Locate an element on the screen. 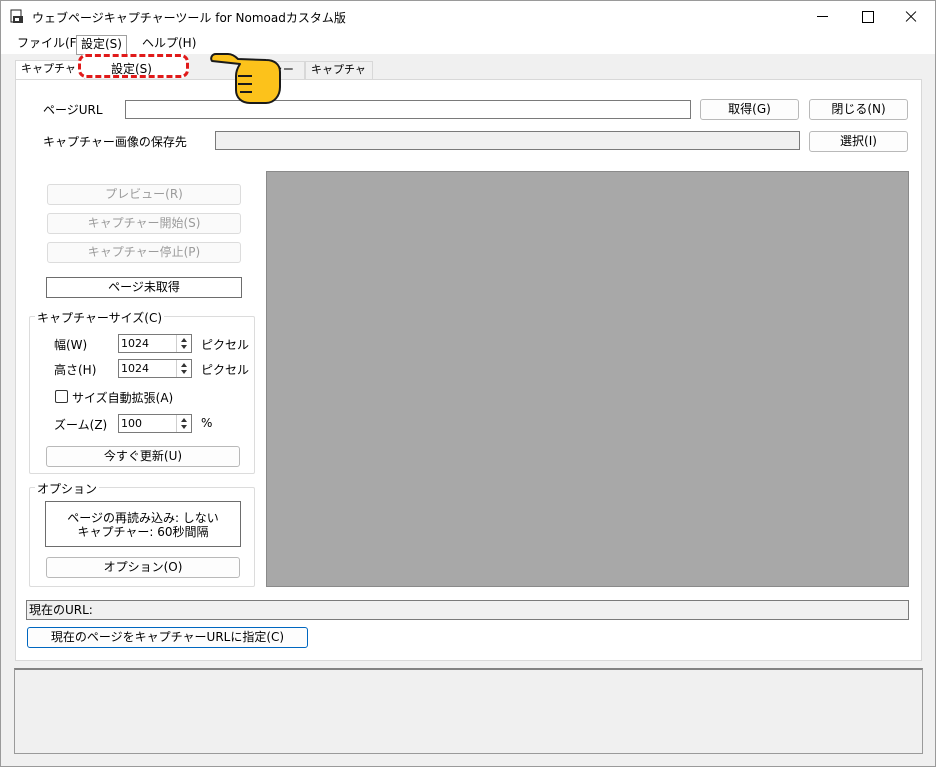 The height and width of the screenshot is (767, 936). preview-button: プレビュー(R) is located at coordinates (144, 194).